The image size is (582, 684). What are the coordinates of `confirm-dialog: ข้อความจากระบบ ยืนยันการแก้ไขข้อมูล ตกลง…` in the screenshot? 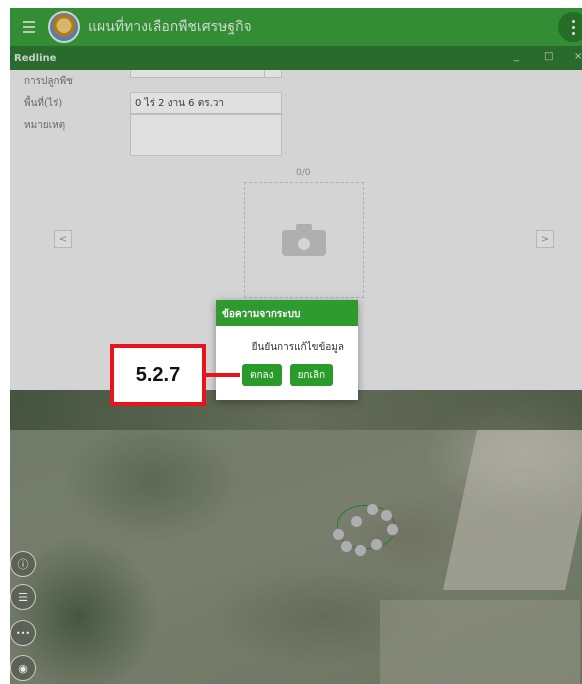 It's located at (287, 350).